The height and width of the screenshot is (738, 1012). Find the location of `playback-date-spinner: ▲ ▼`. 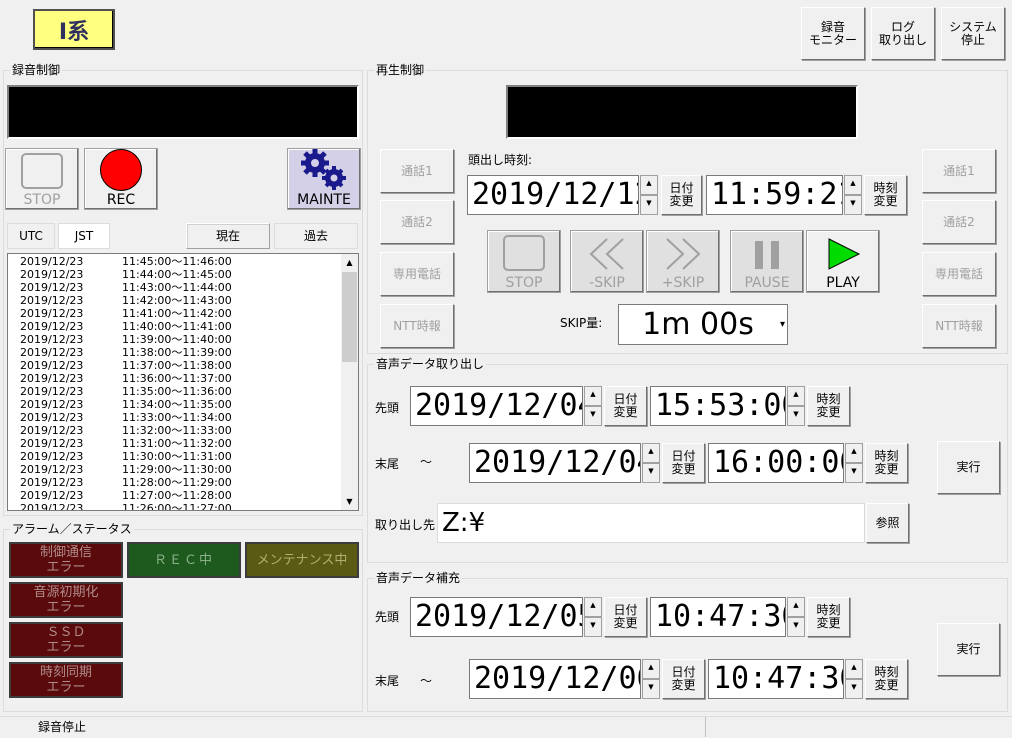

playback-date-spinner: ▲ ▼ is located at coordinates (649, 195).